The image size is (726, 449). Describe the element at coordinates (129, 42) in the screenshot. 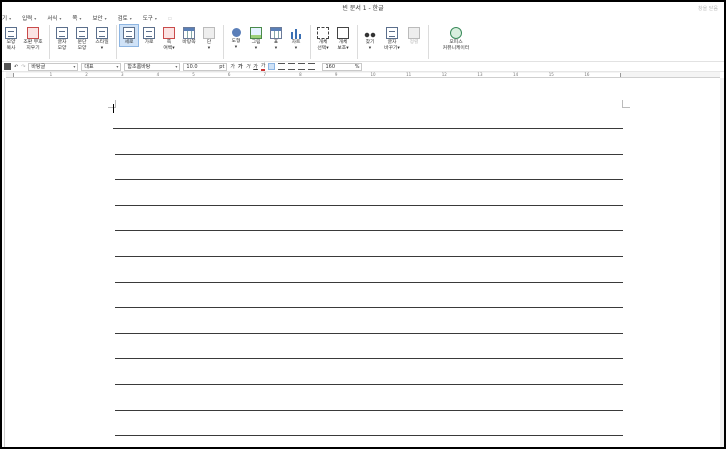

I see `vertical-label: 세로` at that location.